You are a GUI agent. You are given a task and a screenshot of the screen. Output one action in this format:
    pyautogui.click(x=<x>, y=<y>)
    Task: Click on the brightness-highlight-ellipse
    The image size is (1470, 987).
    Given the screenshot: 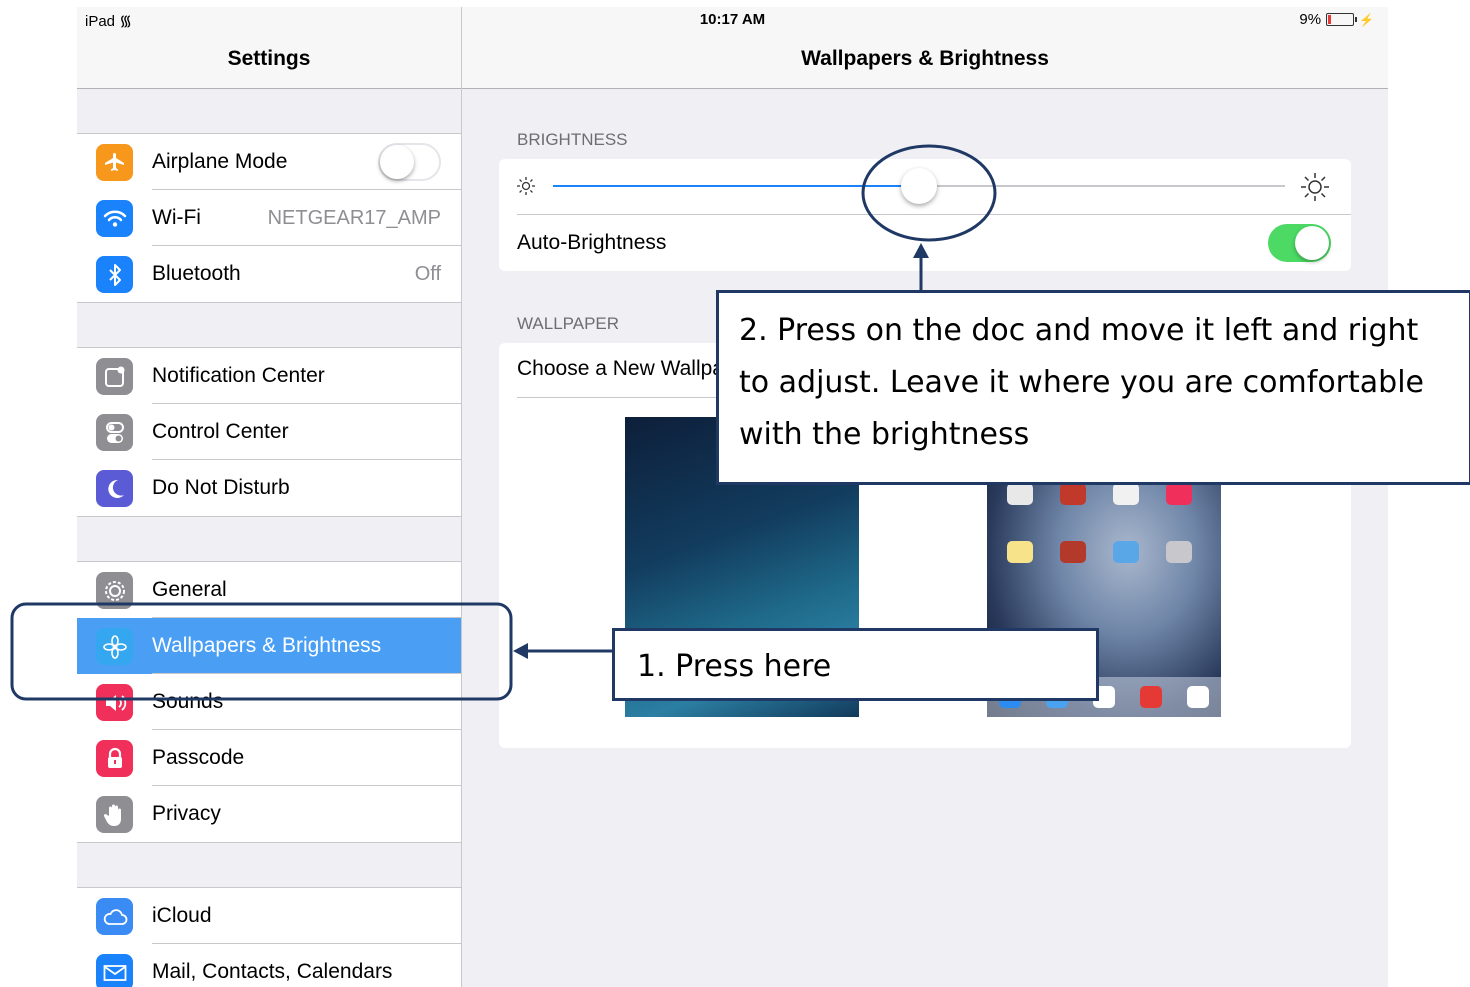 What is the action you would take?
    pyautogui.click(x=929, y=193)
    